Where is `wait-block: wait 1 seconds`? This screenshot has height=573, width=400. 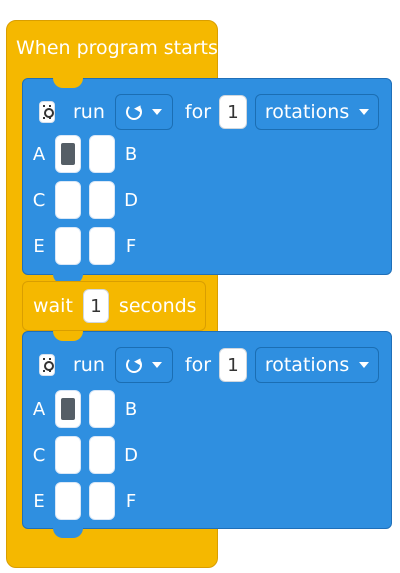
wait-block: wait 1 seconds is located at coordinates (114, 306).